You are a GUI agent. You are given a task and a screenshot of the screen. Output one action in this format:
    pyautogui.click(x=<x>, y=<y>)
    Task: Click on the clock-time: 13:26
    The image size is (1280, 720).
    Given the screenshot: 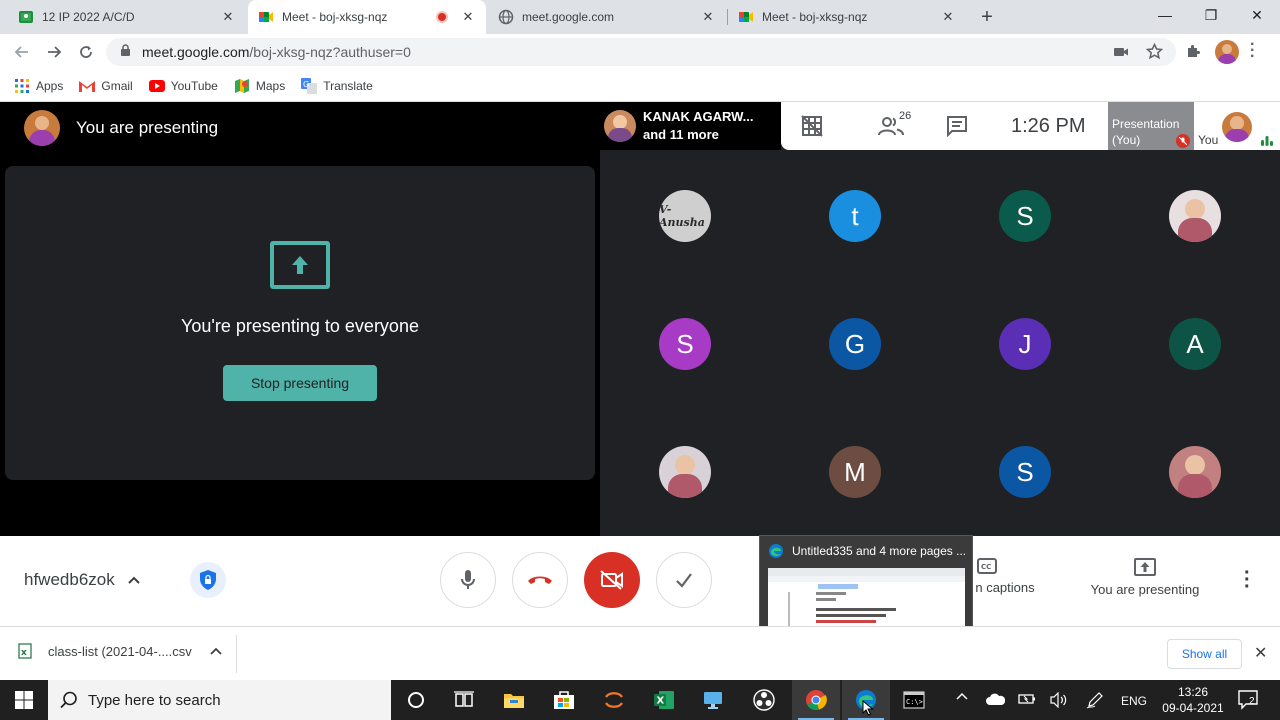 What is the action you would take?
    pyautogui.click(x=1193, y=692)
    